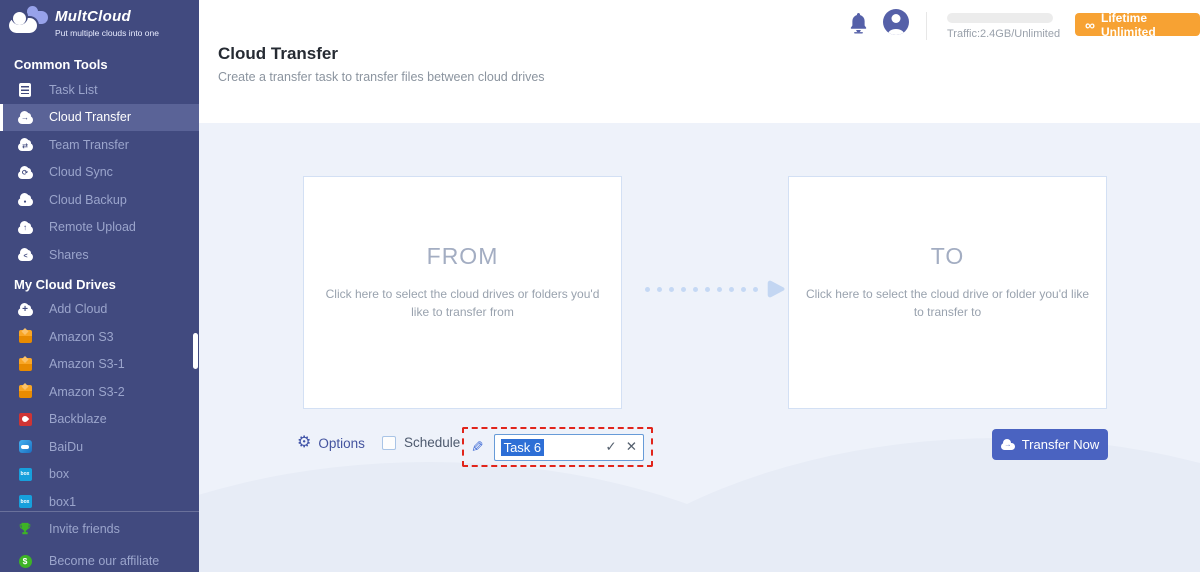  I want to click on sidebar-item-box: box, so click(99, 475).